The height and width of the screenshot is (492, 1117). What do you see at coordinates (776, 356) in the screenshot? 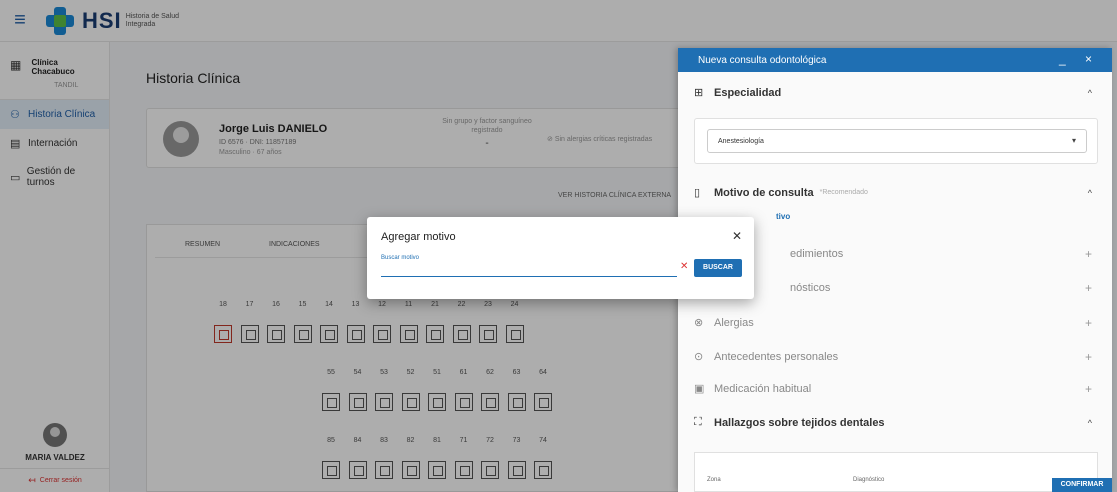
I see `section-title: Antecedentes personales` at bounding box center [776, 356].